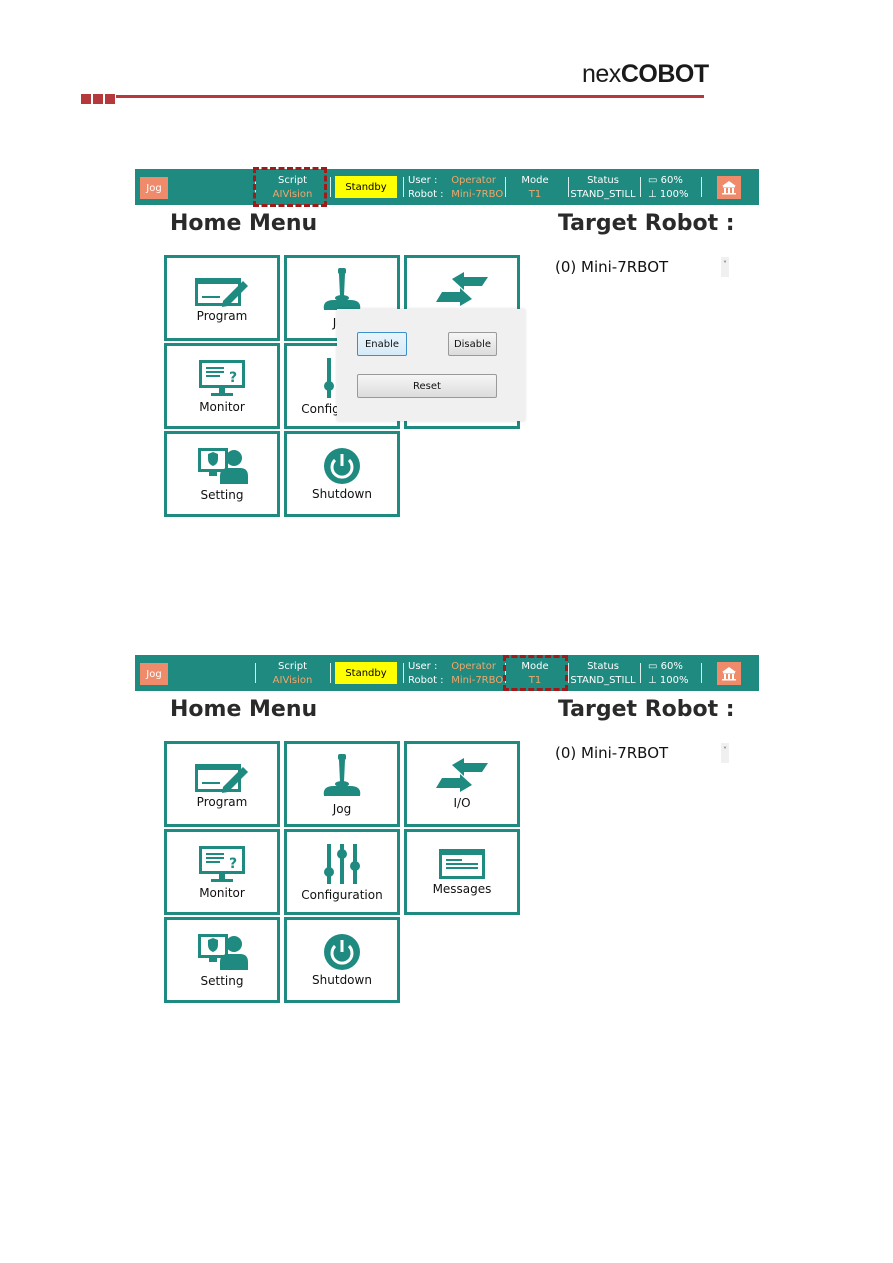 Image resolution: width=893 pixels, height=1263 pixels. I want to click on servo-popup: Enable Disable Reset, so click(431, 365).